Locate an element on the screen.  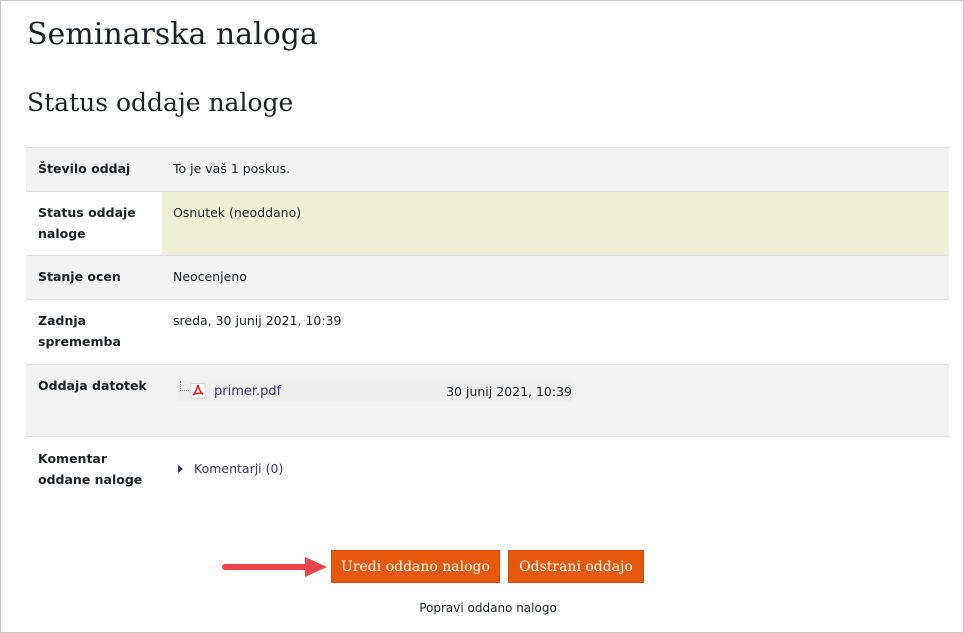
section-title: Status oddaje naloge is located at coordinates (160, 102).